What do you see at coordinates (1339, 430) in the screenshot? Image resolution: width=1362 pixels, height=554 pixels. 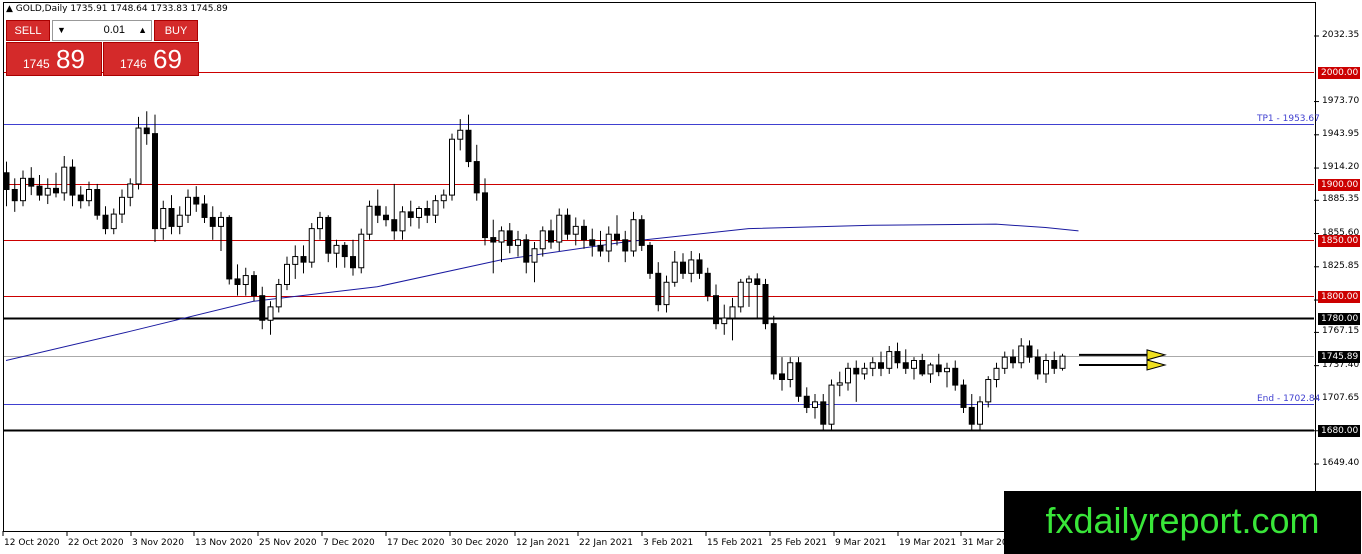 I see `price-level-tag: 1680.00` at bounding box center [1339, 430].